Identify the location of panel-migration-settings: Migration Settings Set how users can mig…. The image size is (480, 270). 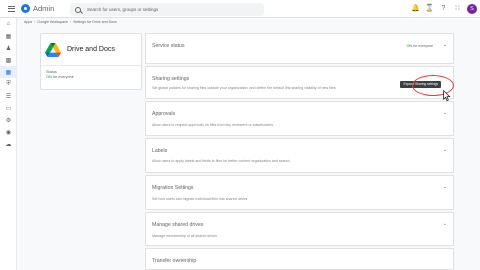
(299, 192).